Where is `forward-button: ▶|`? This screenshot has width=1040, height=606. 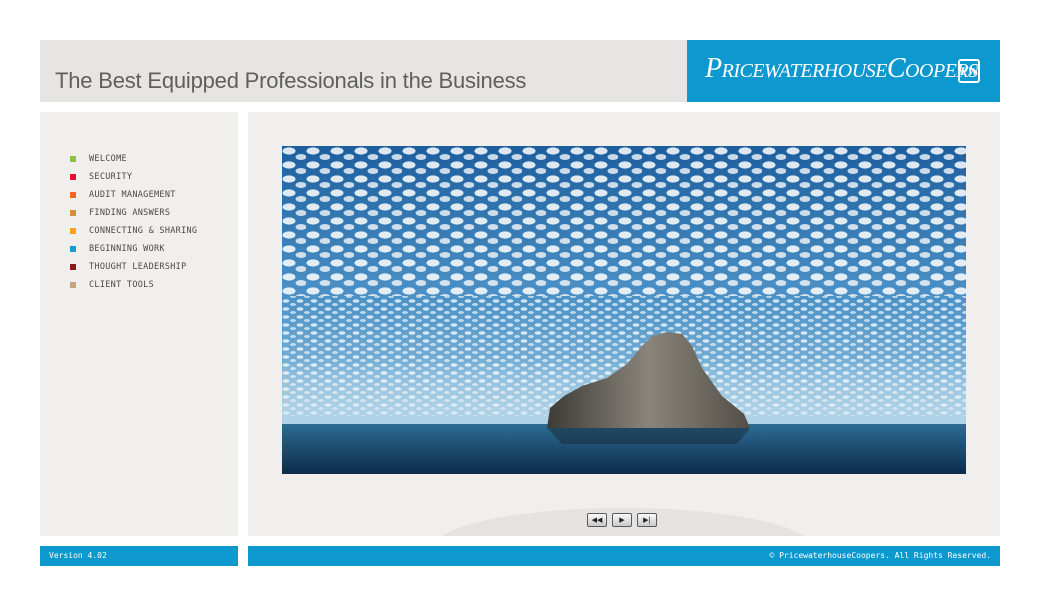 forward-button: ▶| is located at coordinates (647, 520).